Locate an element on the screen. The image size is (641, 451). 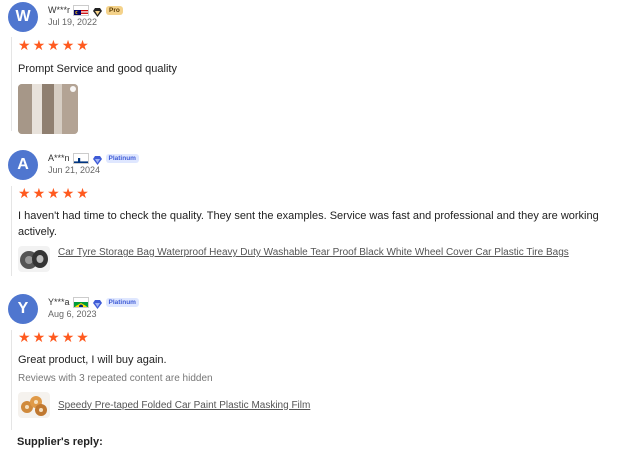
membership-badge: Pro is located at coordinates (114, 10).